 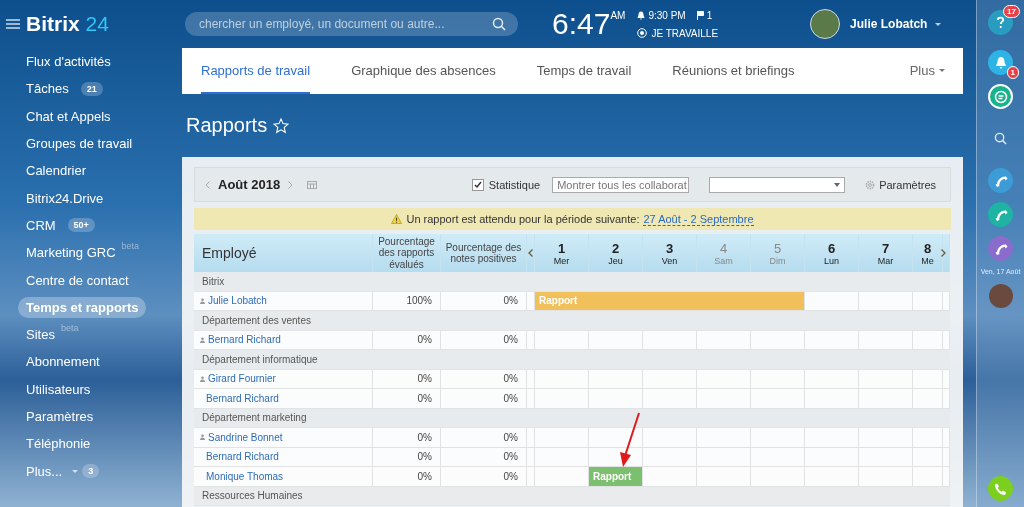 I want to click on clock-time: 6:47, so click(x=581, y=24).